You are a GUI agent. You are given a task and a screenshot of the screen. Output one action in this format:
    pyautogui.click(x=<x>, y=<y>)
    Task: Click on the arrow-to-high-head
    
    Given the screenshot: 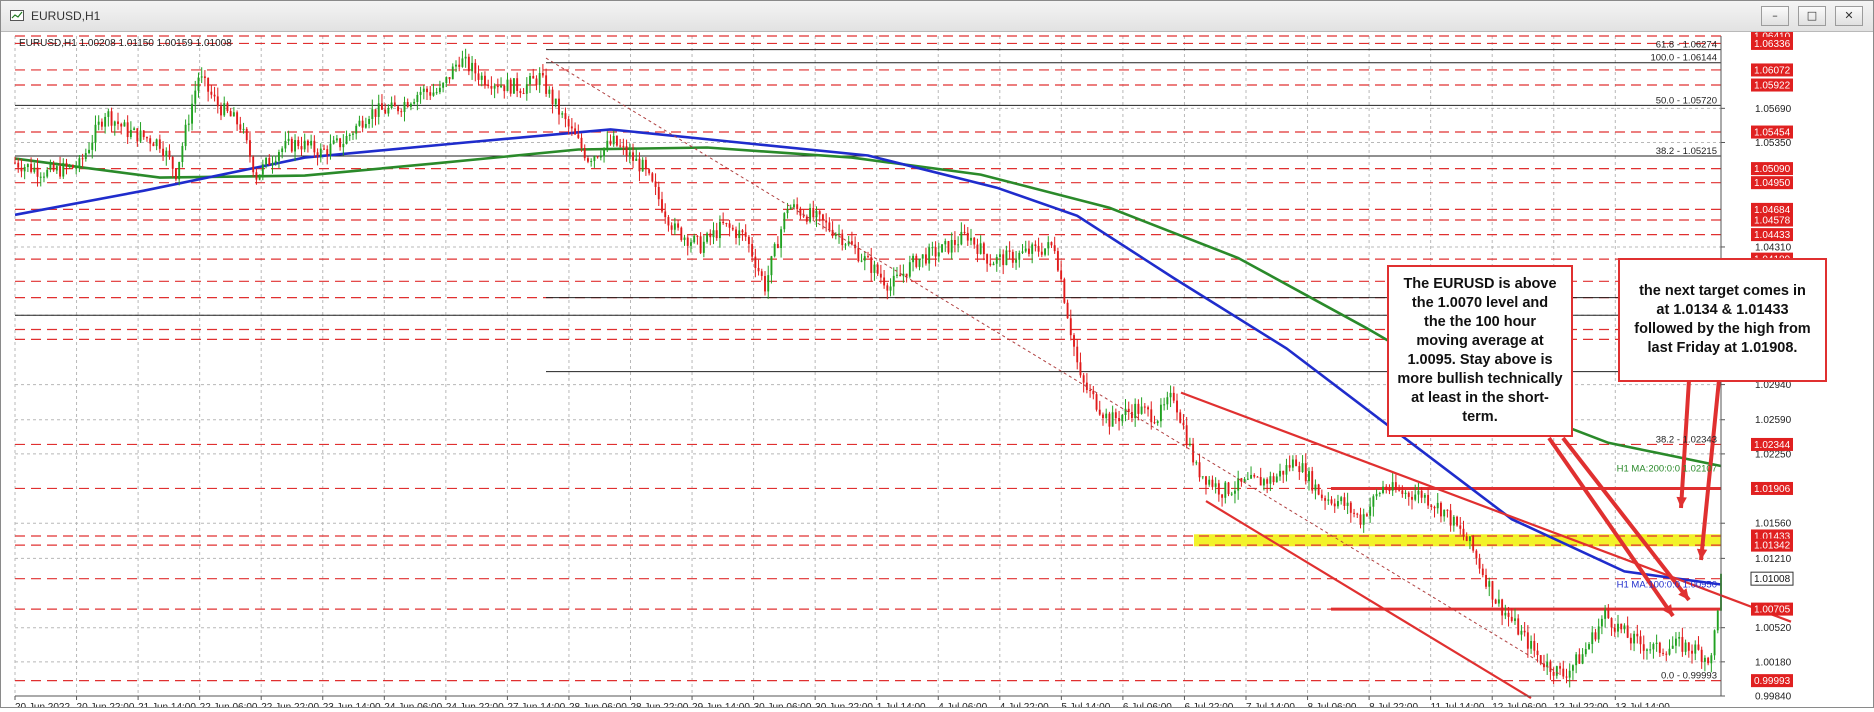 What is the action you would take?
    pyautogui.click(x=1681, y=502)
    